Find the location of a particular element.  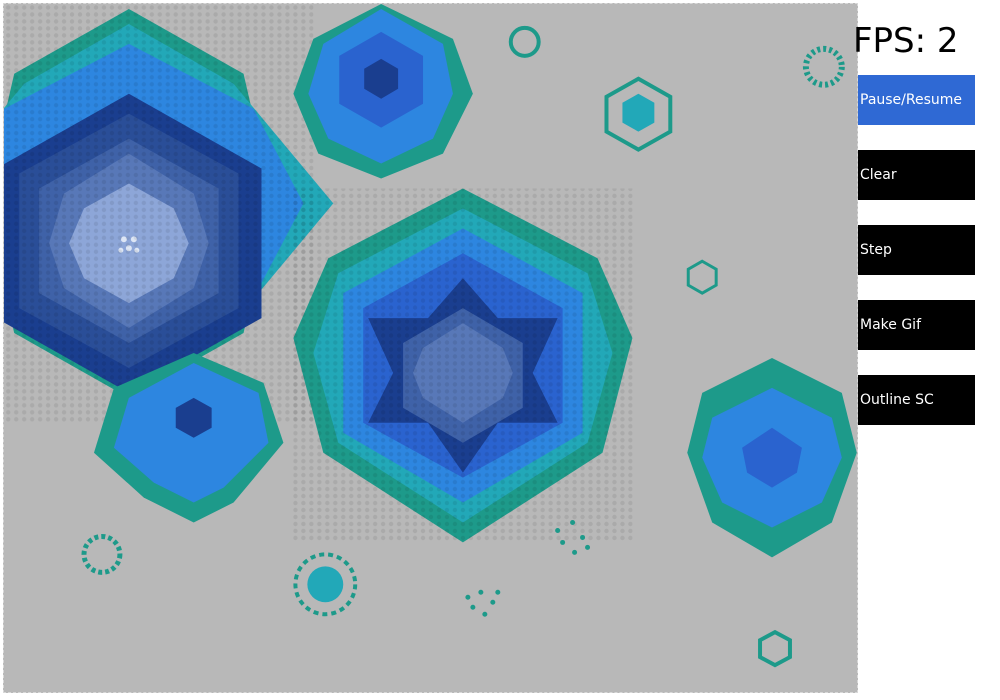

small-flake-top is located at coordinates (676, 56).